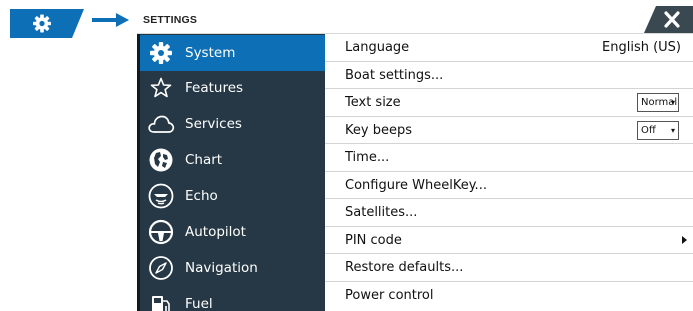  Describe the element at coordinates (389, 295) in the screenshot. I see `setting-label: Power control` at that location.